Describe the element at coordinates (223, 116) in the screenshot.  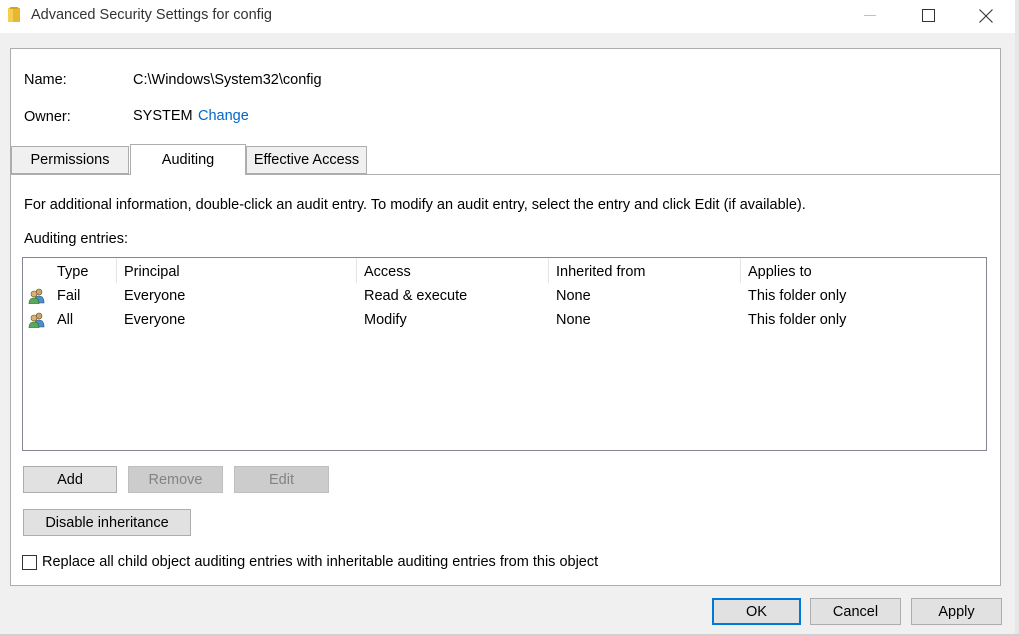
I see `change-owner-link: Change` at that location.